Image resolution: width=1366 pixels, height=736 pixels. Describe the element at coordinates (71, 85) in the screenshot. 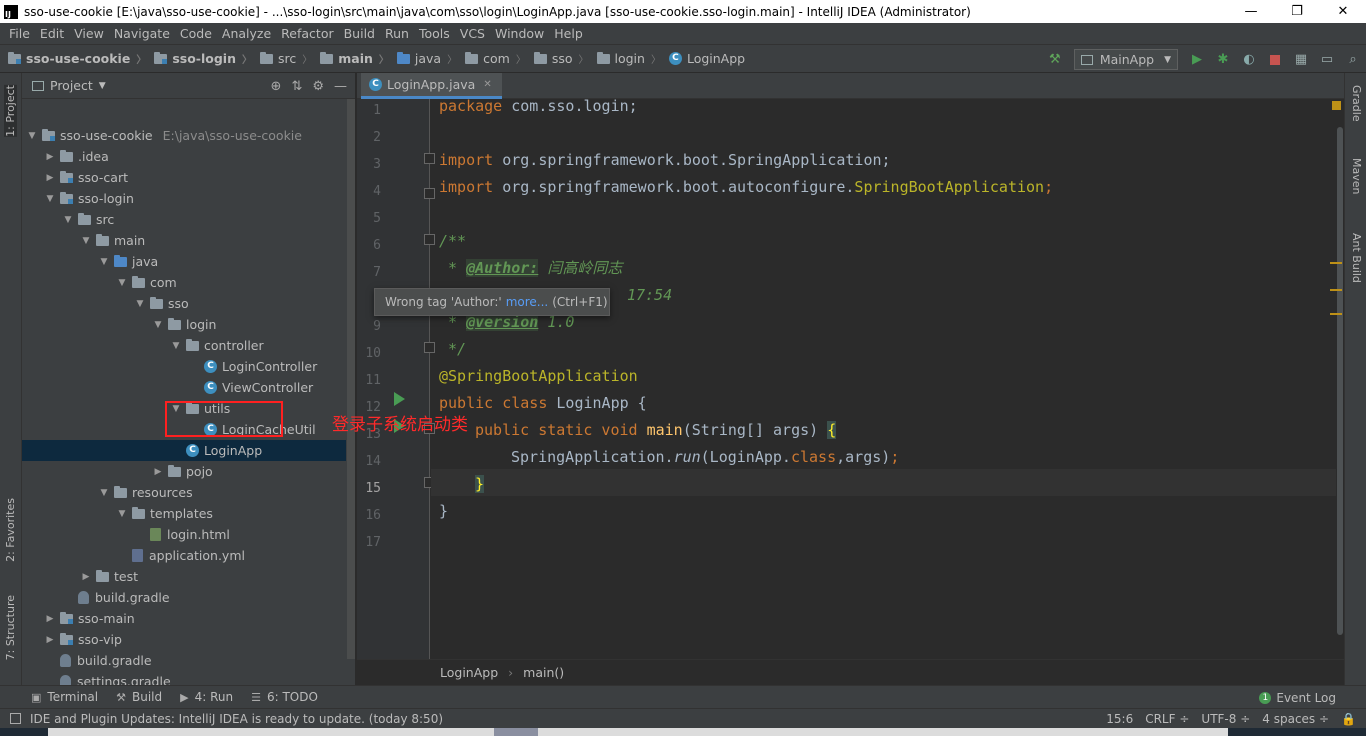

I see `project-view-select: Project` at that location.